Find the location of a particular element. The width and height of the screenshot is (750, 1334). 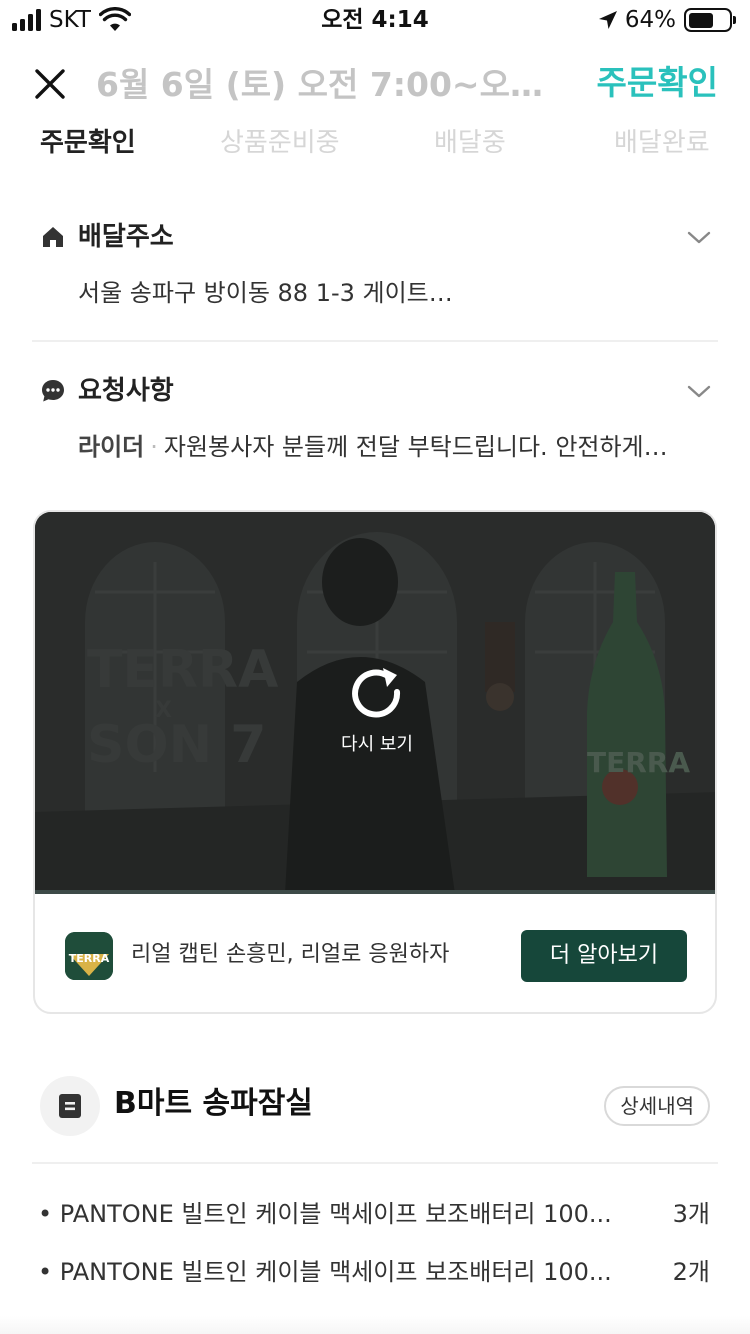

svg-text: TERRA is located at coordinates (89, 958).